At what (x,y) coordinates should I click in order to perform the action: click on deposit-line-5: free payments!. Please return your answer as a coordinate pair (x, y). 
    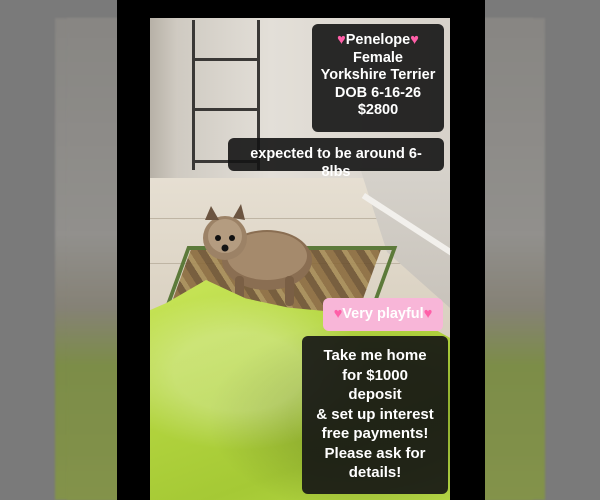
    Looking at the image, I should click on (375, 433).